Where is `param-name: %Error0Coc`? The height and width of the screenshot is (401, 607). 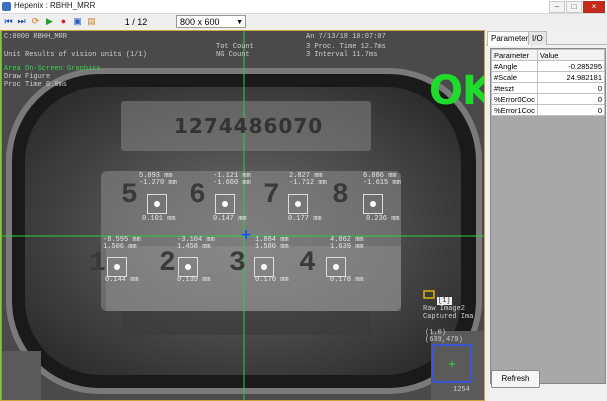
param-name: %Error0Coc is located at coordinates (514, 99).